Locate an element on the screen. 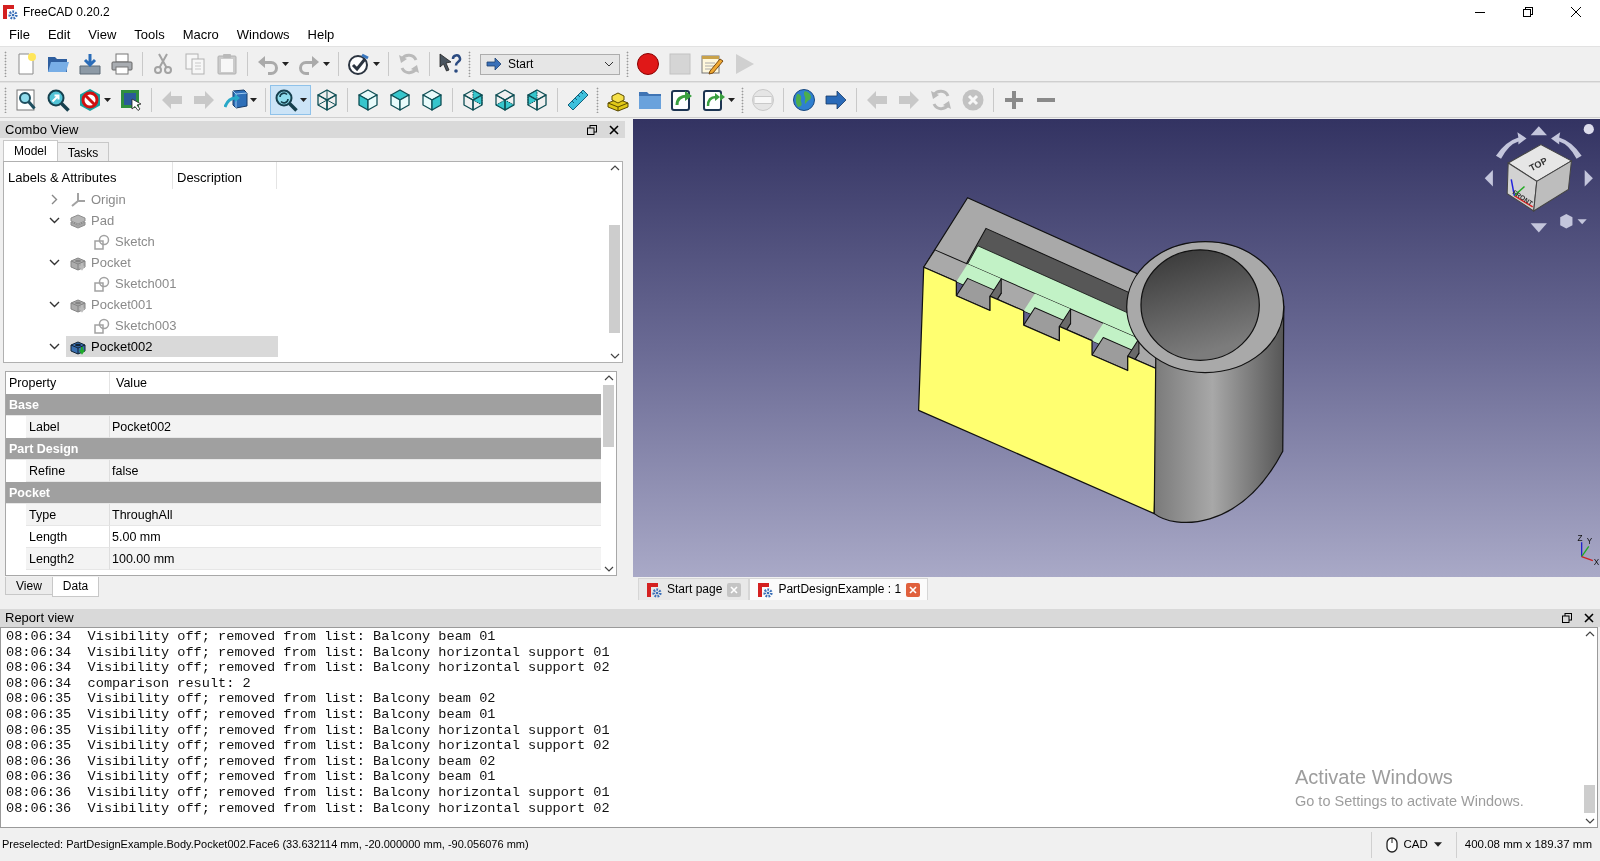 Image resolution: width=1600 pixels, height=861 pixels. log-line: 08:06:36 Visibility off; removed from list: Balcony horizontal support 02 is located at coordinates (308, 808).